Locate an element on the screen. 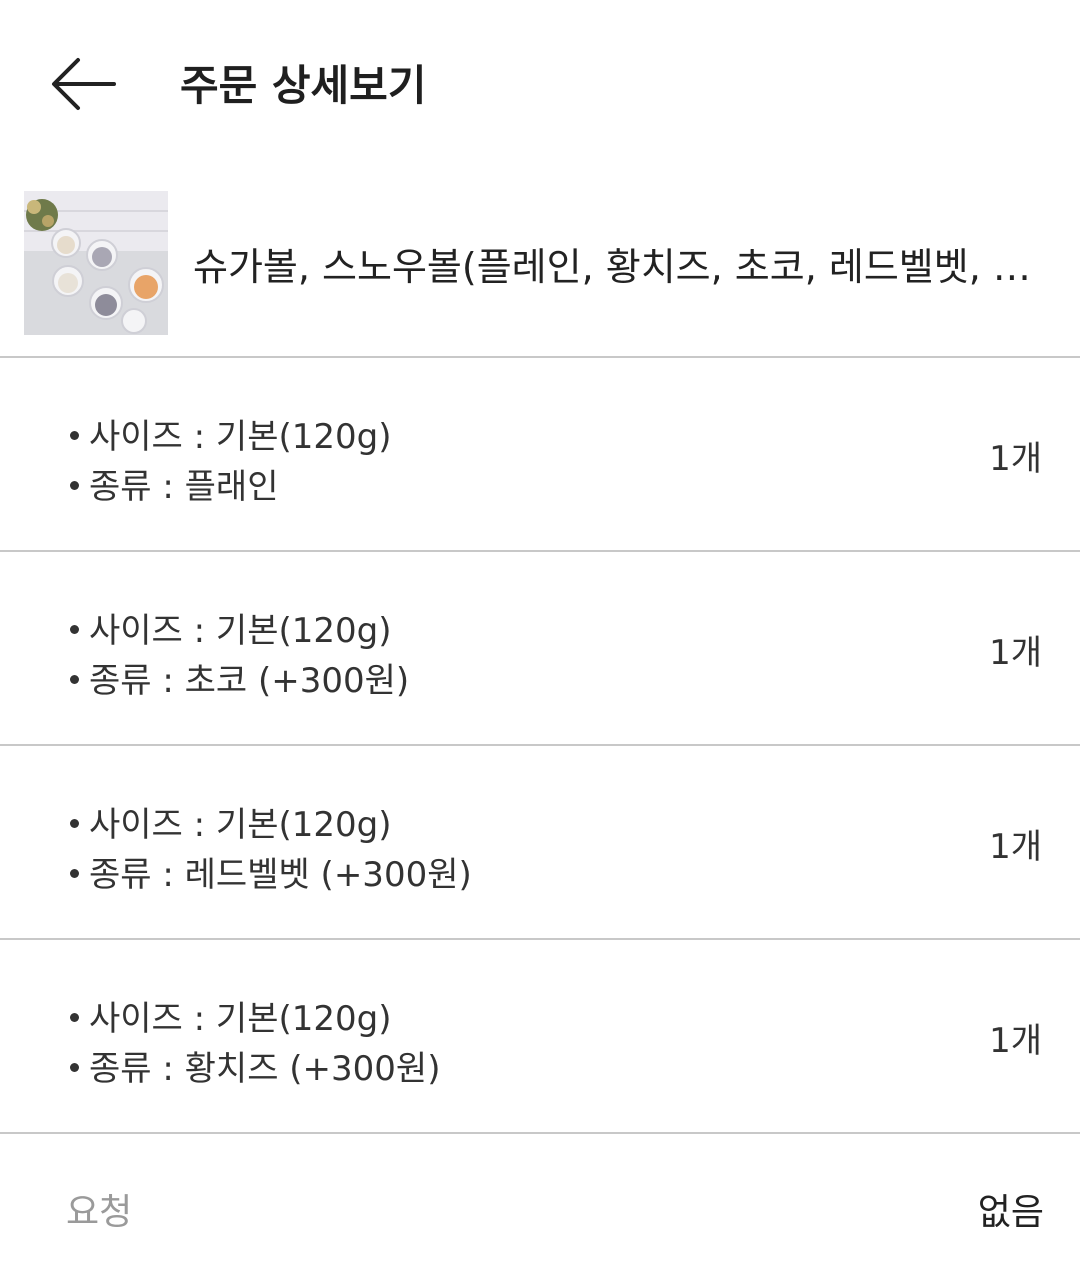 This screenshot has height=1275, width=1080. product-thumbnail is located at coordinates (96, 263).